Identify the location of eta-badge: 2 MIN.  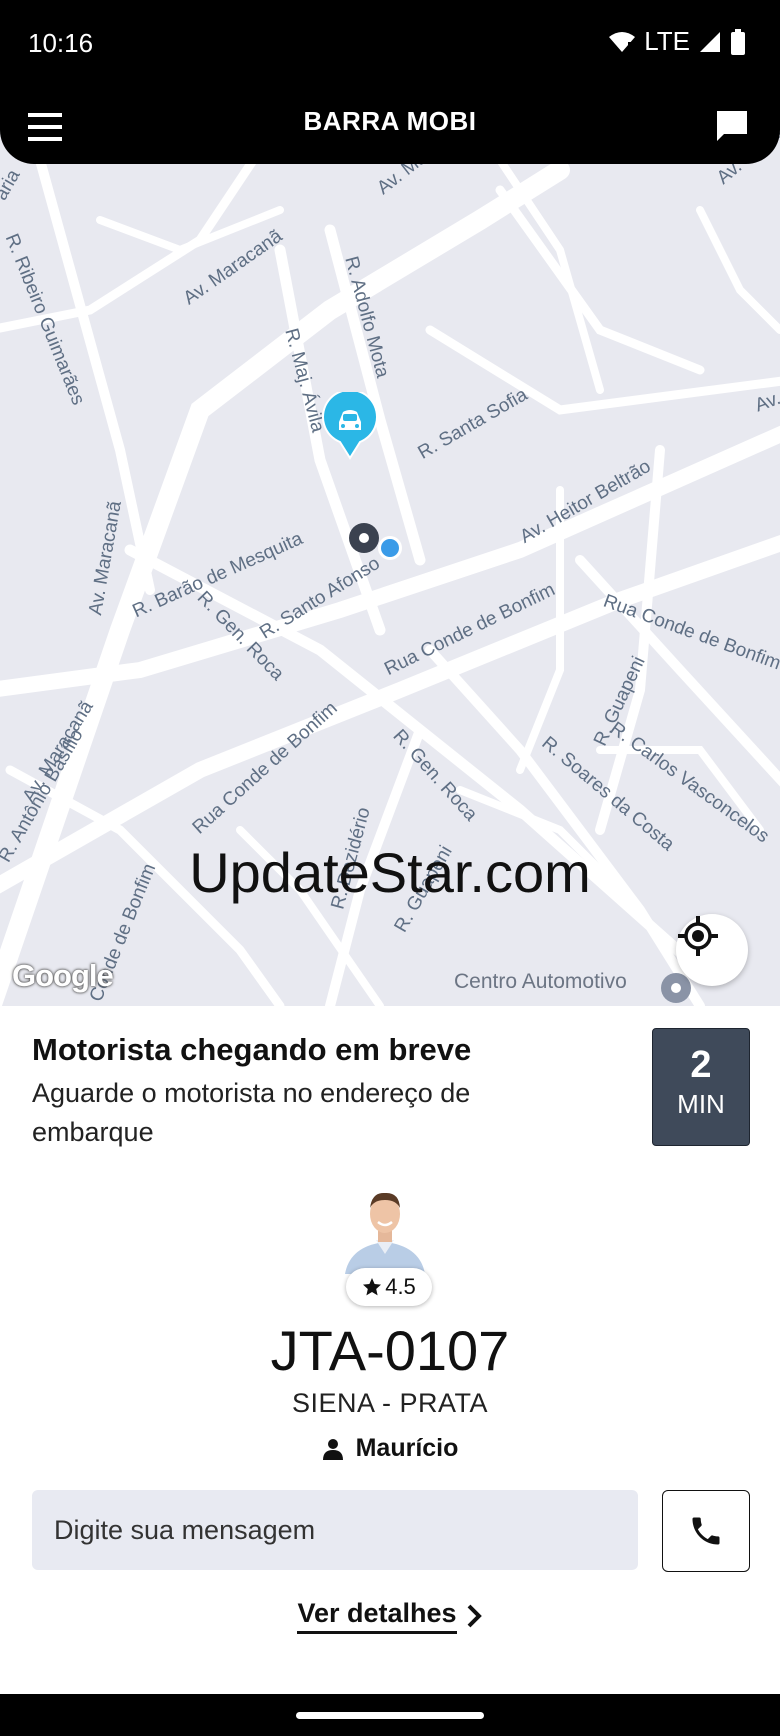
(701, 1087).